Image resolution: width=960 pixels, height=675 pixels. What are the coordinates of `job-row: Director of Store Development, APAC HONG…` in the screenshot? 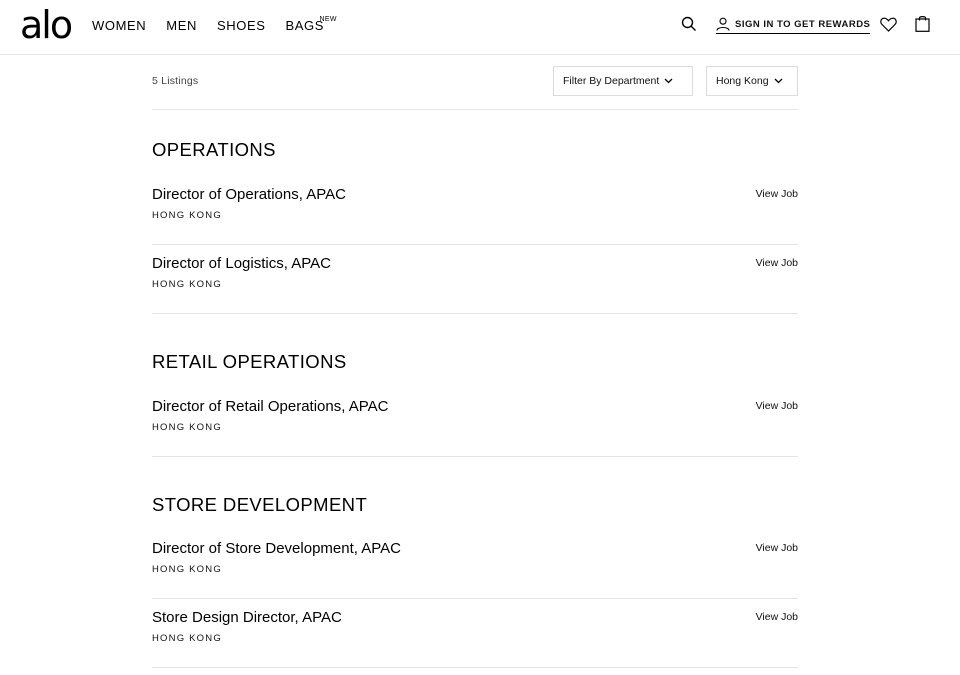 It's located at (475, 564).